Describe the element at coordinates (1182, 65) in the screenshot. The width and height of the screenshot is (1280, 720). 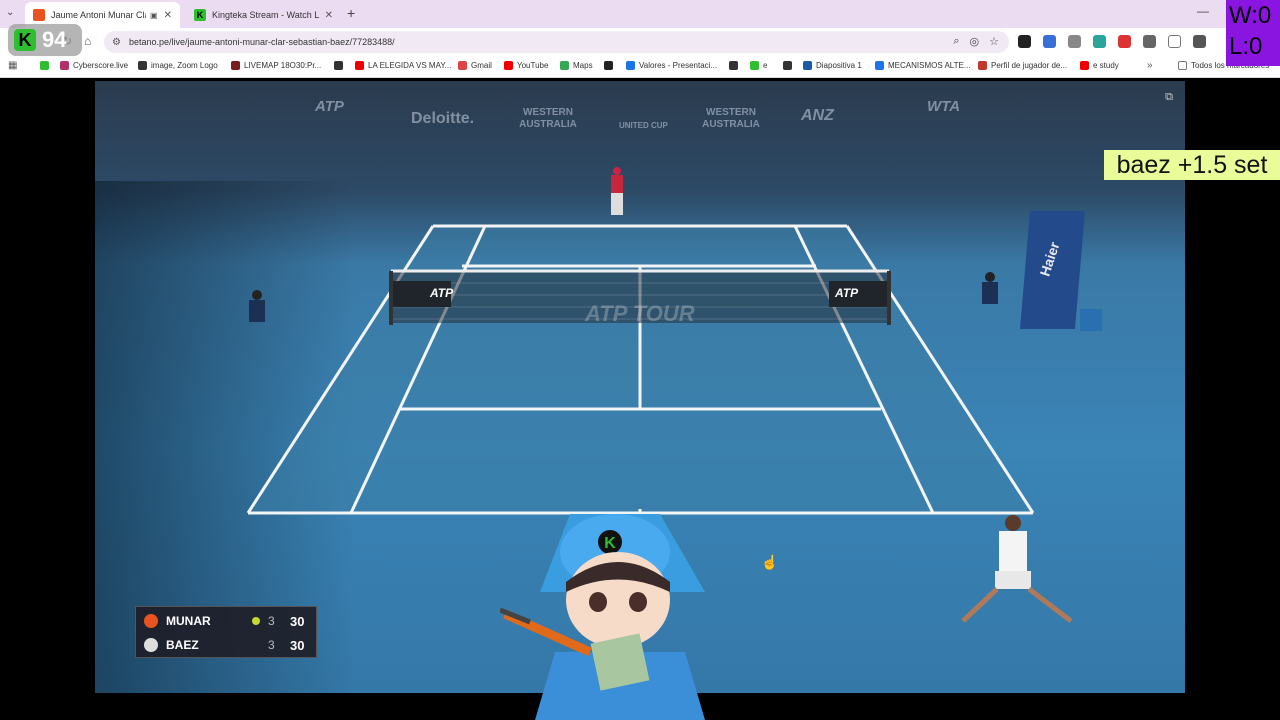
I see `folder-icon` at that location.